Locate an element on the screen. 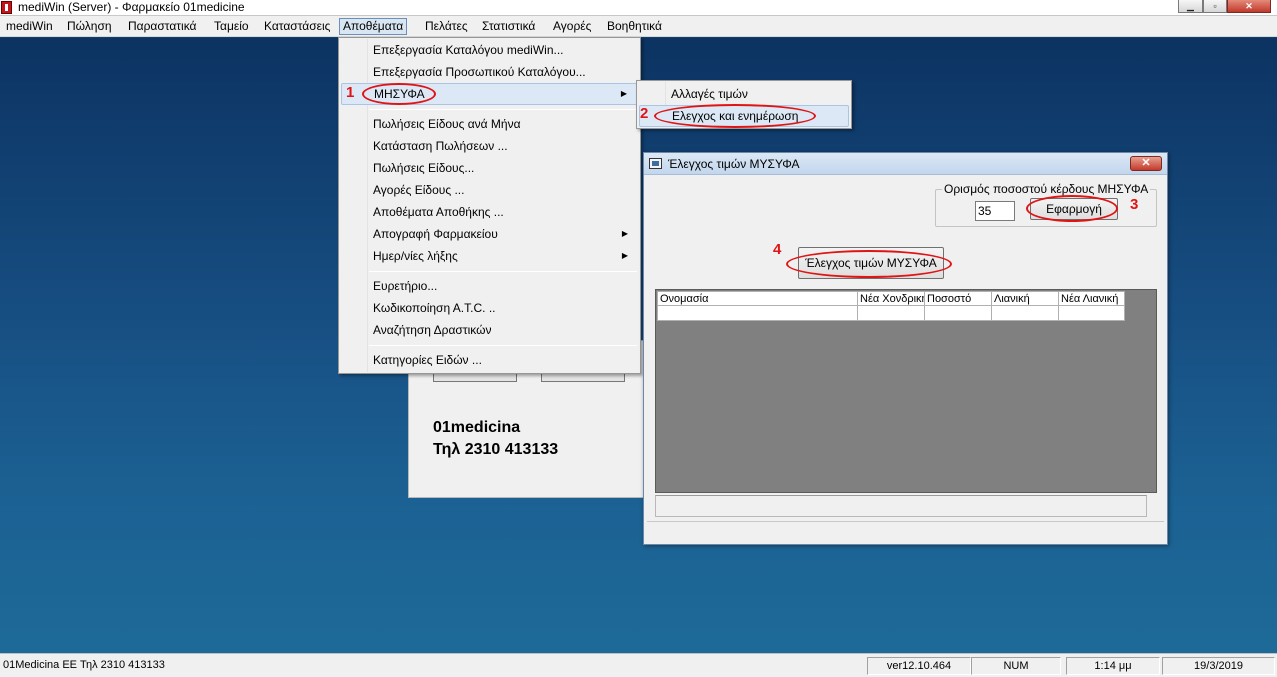  window-icon is located at coordinates (655, 163).